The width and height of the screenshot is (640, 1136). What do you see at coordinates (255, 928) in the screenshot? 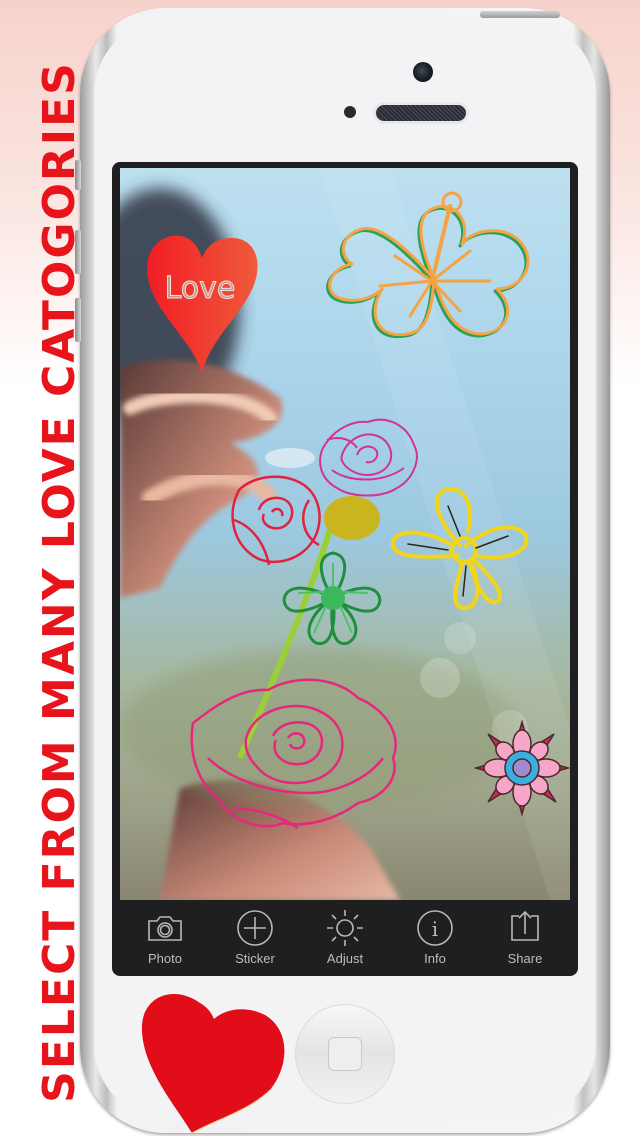
I see `plus-circle-icon` at bounding box center [255, 928].